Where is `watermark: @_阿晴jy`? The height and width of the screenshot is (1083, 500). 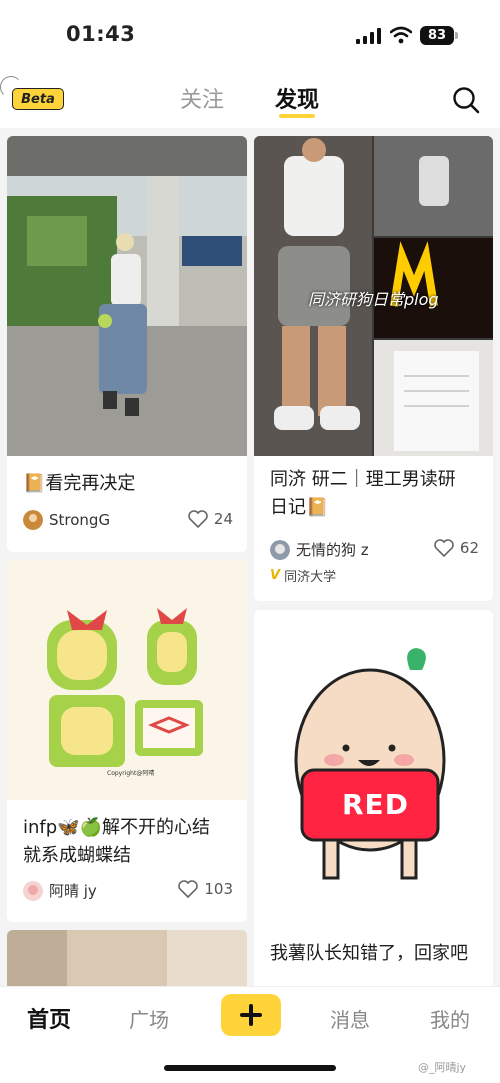
watermark: @_阿晴jy is located at coordinates (442, 1067).